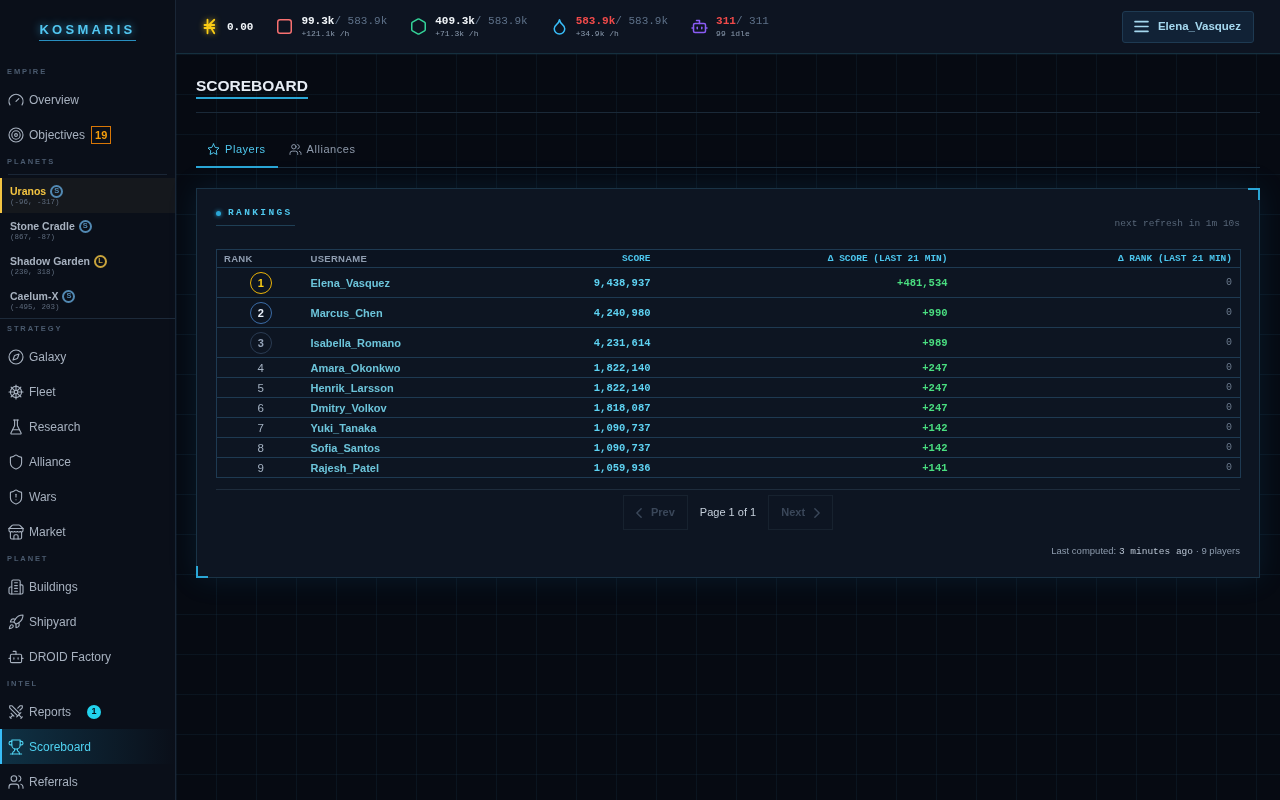 This screenshot has height=800, width=1280. I want to click on resource-rate: +71.3k /h, so click(457, 33).